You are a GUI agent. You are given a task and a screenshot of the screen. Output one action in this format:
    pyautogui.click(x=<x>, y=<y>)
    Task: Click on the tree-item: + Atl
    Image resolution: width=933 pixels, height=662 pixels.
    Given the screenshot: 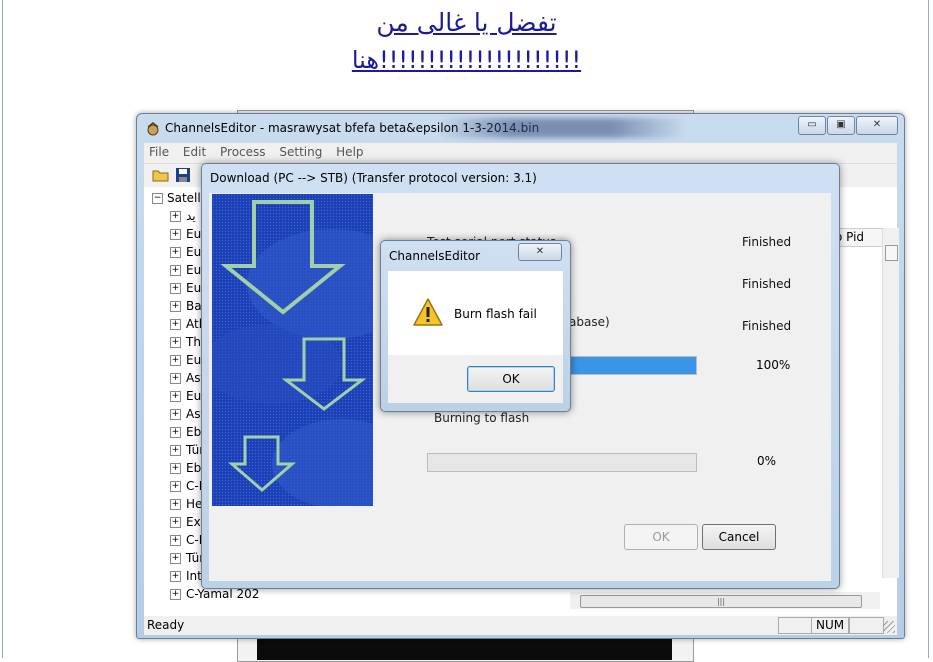 What is the action you would take?
    pyautogui.click(x=186, y=326)
    